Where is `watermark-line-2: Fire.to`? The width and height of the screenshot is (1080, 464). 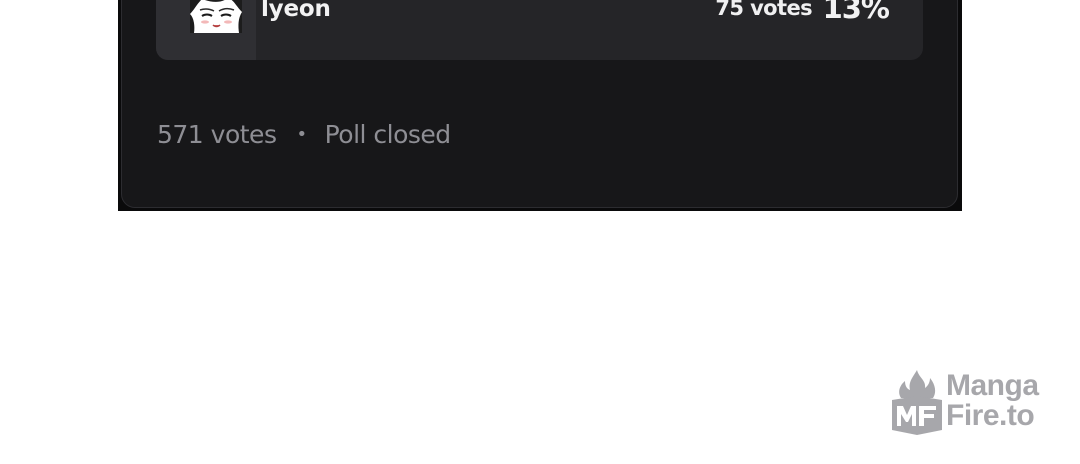
watermark-line-2: Fire.to is located at coordinates (990, 415).